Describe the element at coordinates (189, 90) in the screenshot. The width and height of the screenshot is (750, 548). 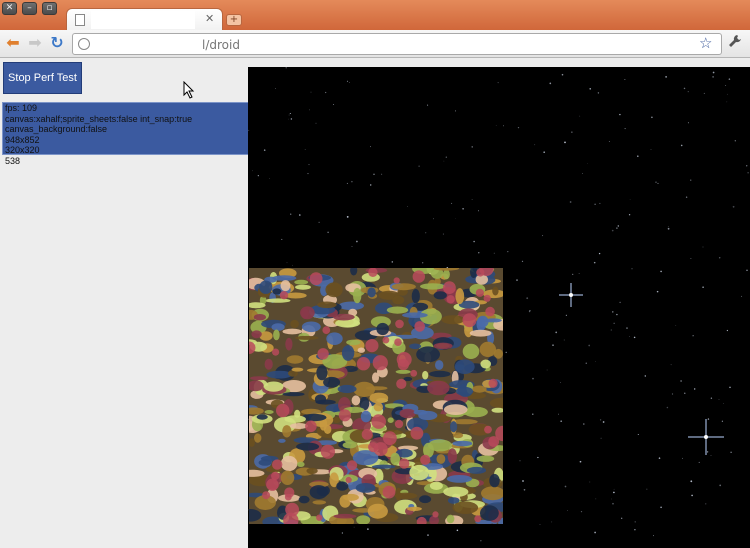
I see `mouse-cursor-icon` at that location.